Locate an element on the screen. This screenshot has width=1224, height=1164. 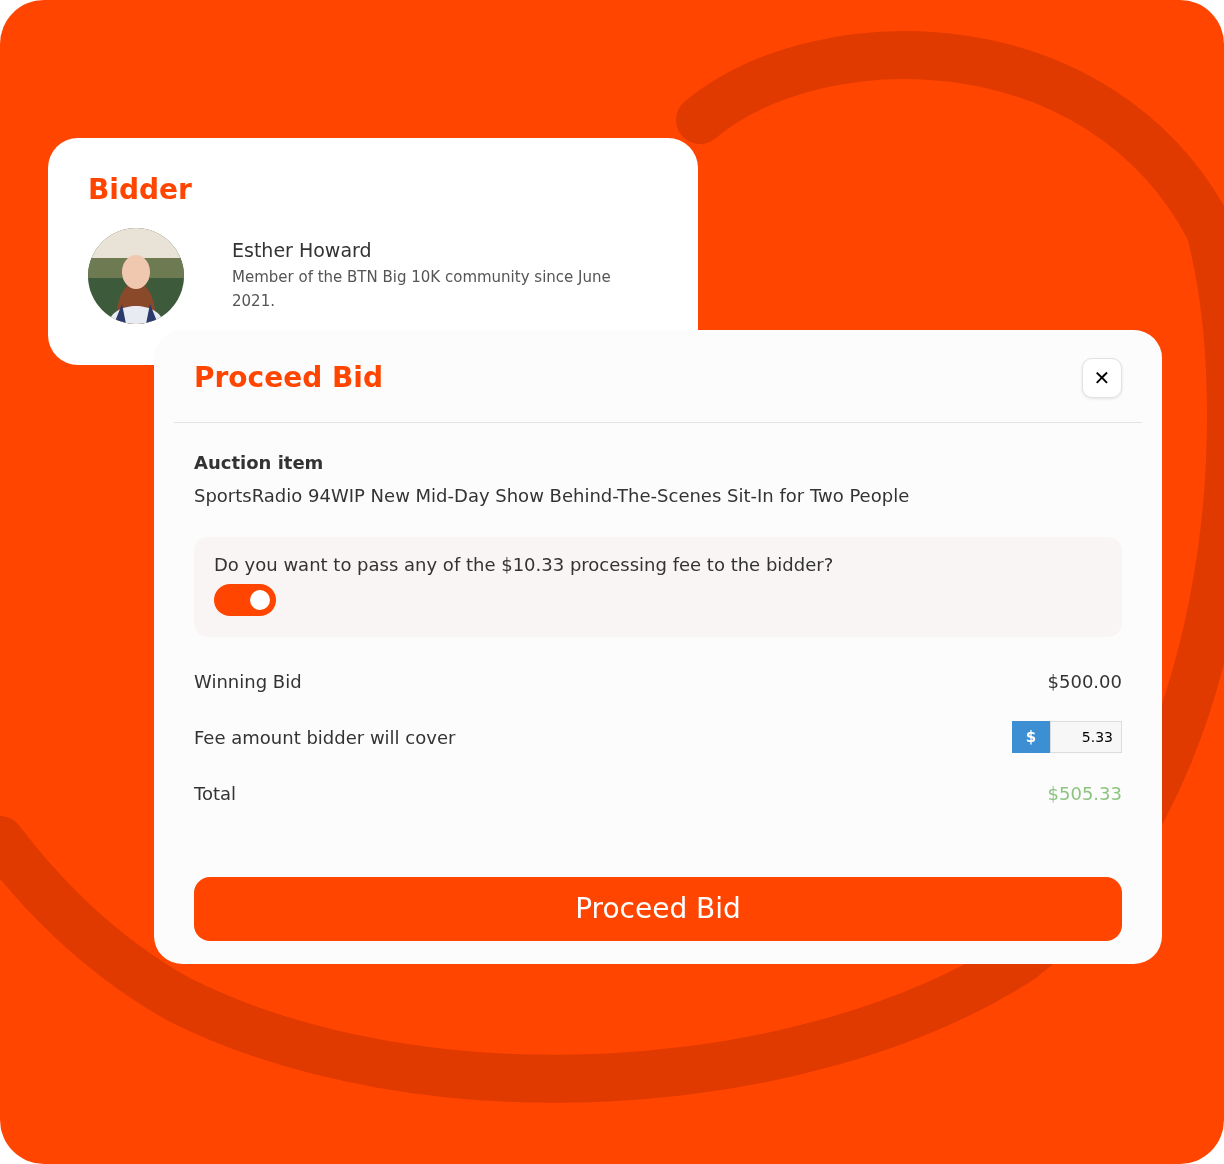
card-title: Bidder is located at coordinates (140, 190).